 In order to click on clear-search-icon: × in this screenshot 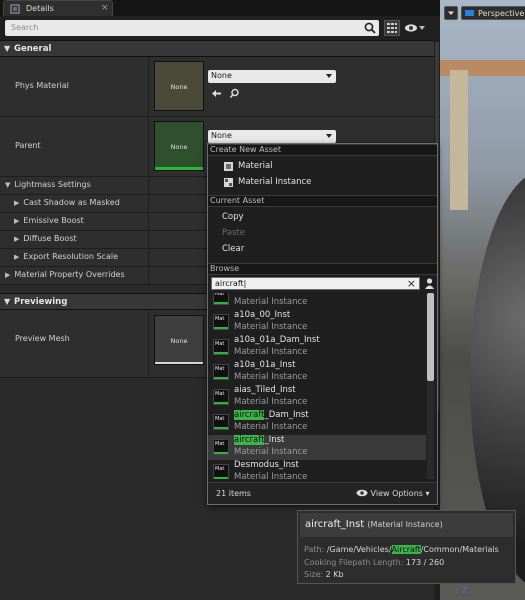, I will do `click(411, 283)`.